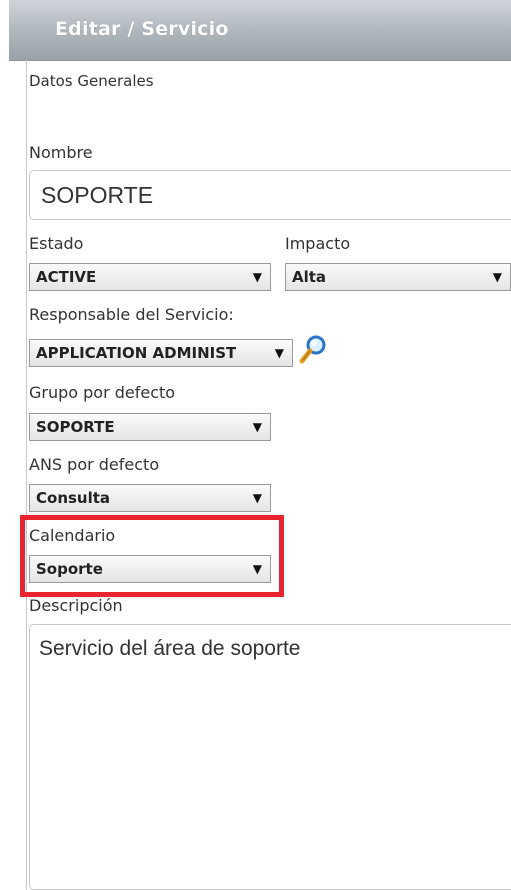 The image size is (511, 890). Describe the element at coordinates (318, 243) in the screenshot. I see `impacto-label: Impacto` at that location.